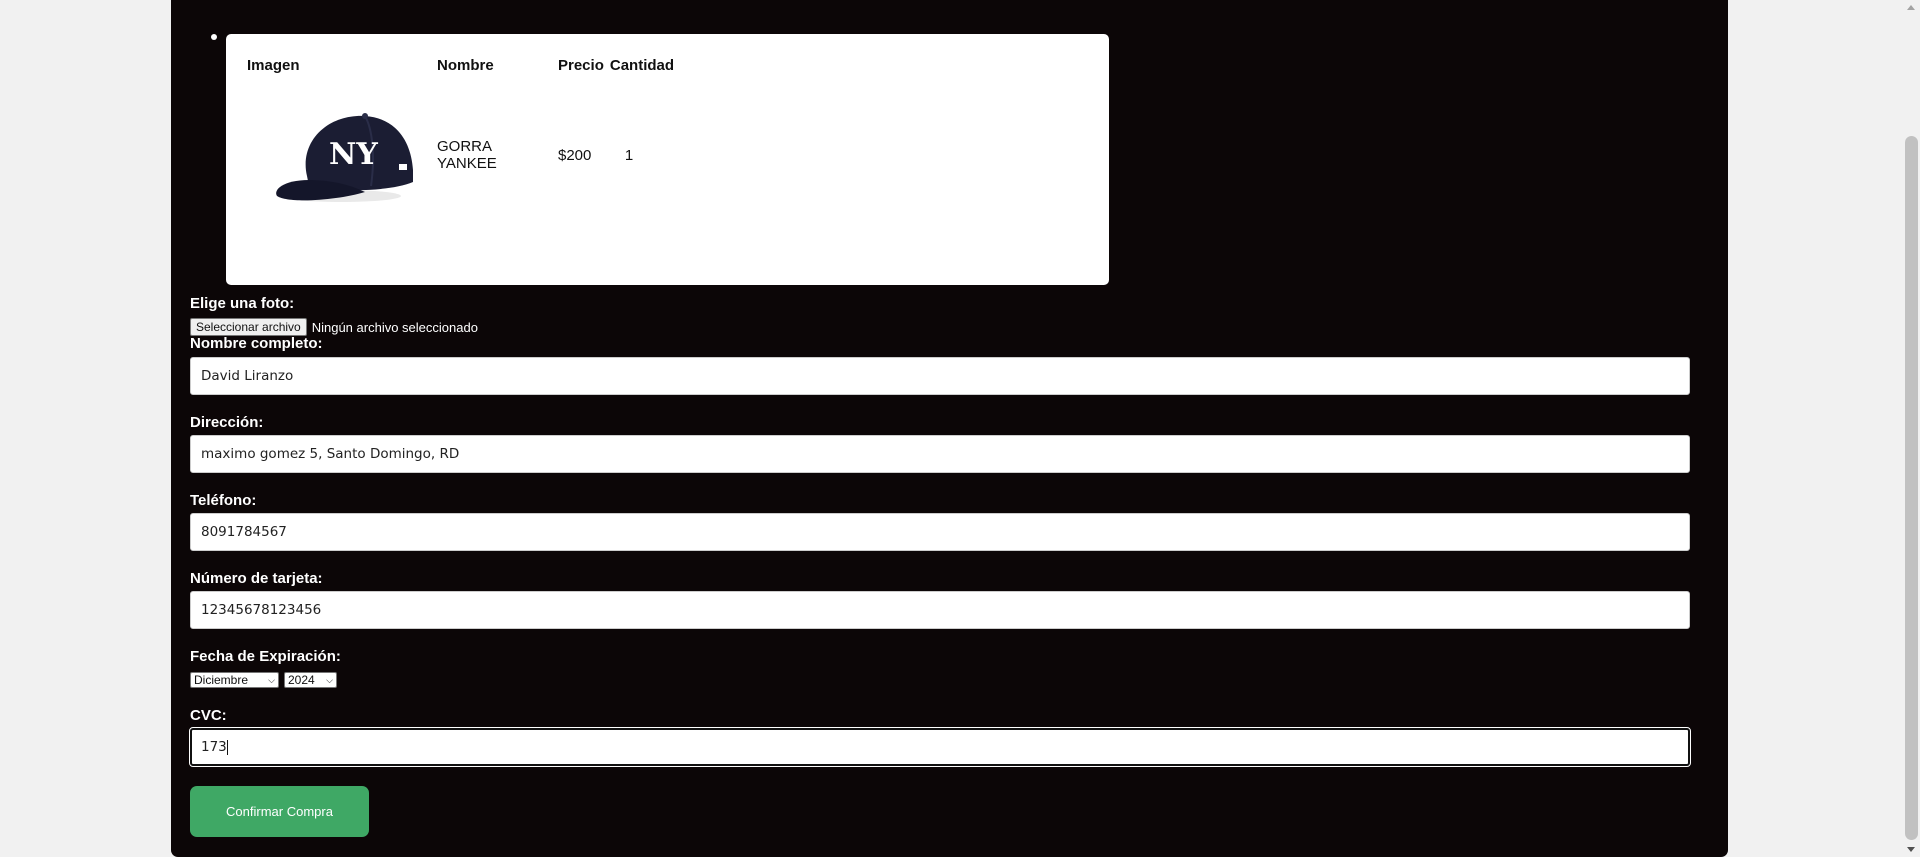 This screenshot has width=1920, height=857. I want to click on header-price: Precio, so click(581, 65).